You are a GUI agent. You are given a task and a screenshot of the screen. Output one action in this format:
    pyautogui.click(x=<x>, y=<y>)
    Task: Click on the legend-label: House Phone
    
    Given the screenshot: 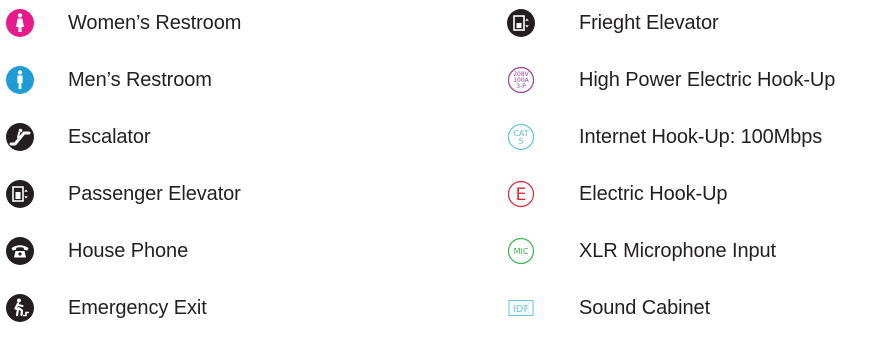 What is the action you would take?
    pyautogui.click(x=128, y=250)
    